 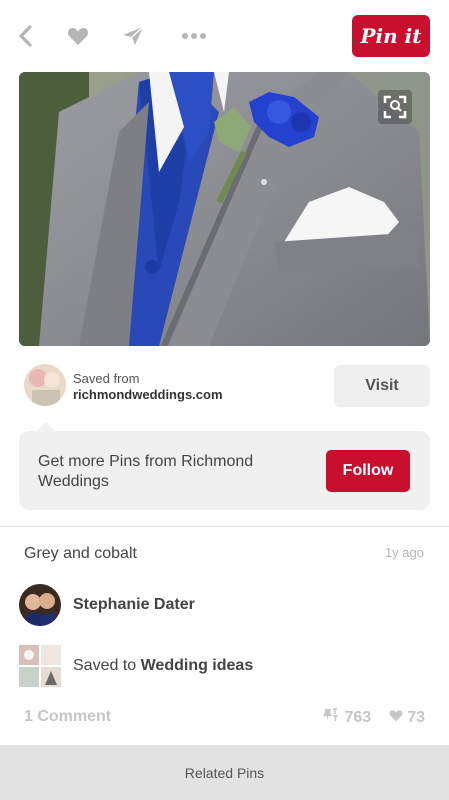 What do you see at coordinates (416, 717) in the screenshot?
I see `like-count: 73` at bounding box center [416, 717].